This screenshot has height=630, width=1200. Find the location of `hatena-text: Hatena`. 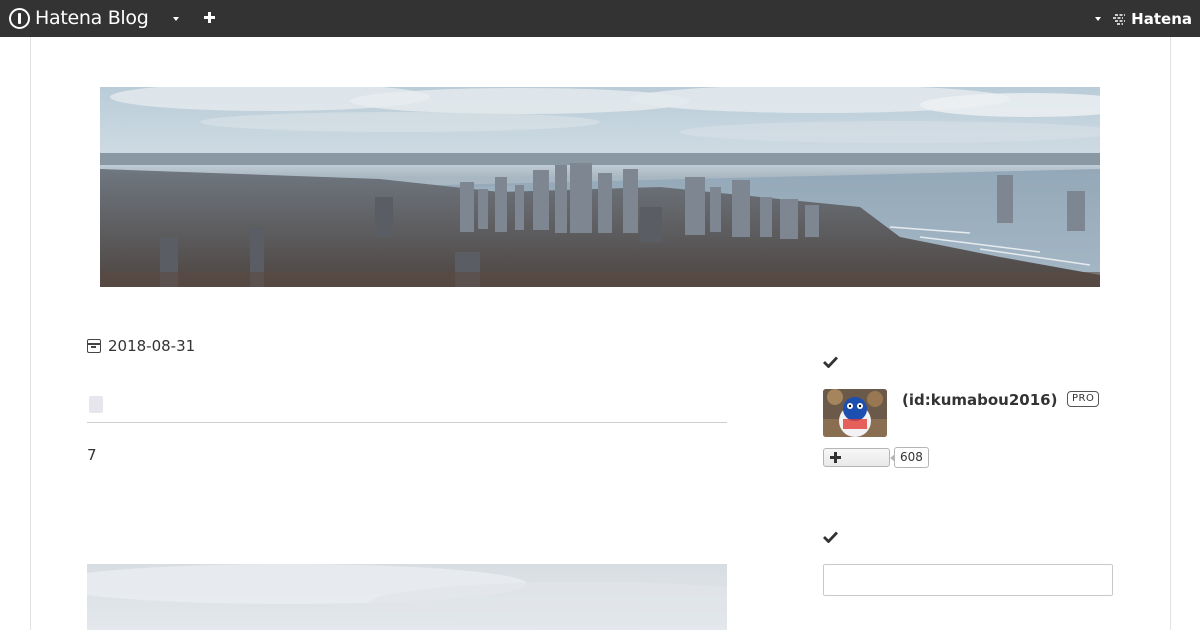

hatena-text: Hatena is located at coordinates (1161, 19).